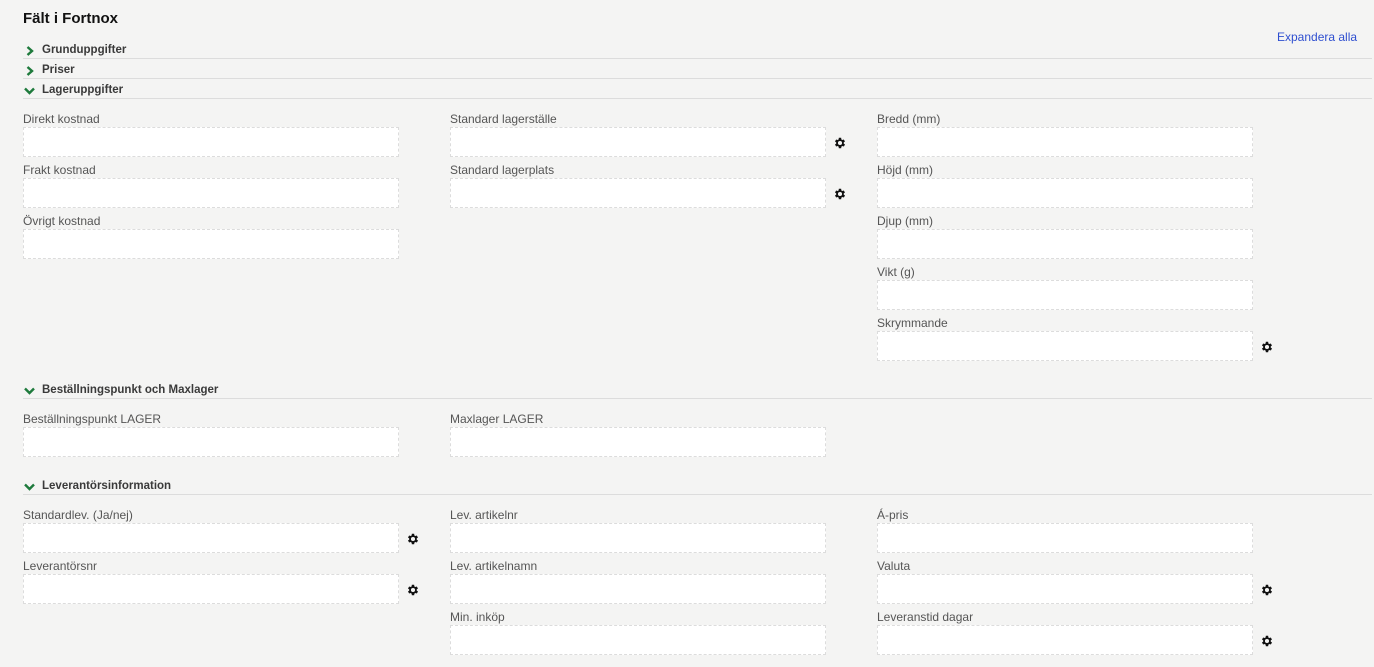  What do you see at coordinates (211, 142) in the screenshot?
I see `direkt-kostnad-input` at bounding box center [211, 142].